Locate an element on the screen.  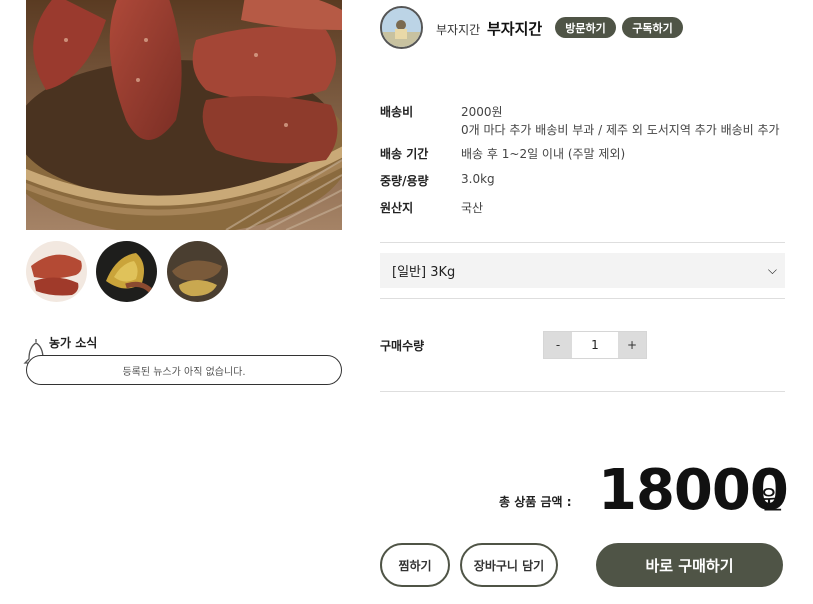
seller-avatar is located at coordinates (401, 27).